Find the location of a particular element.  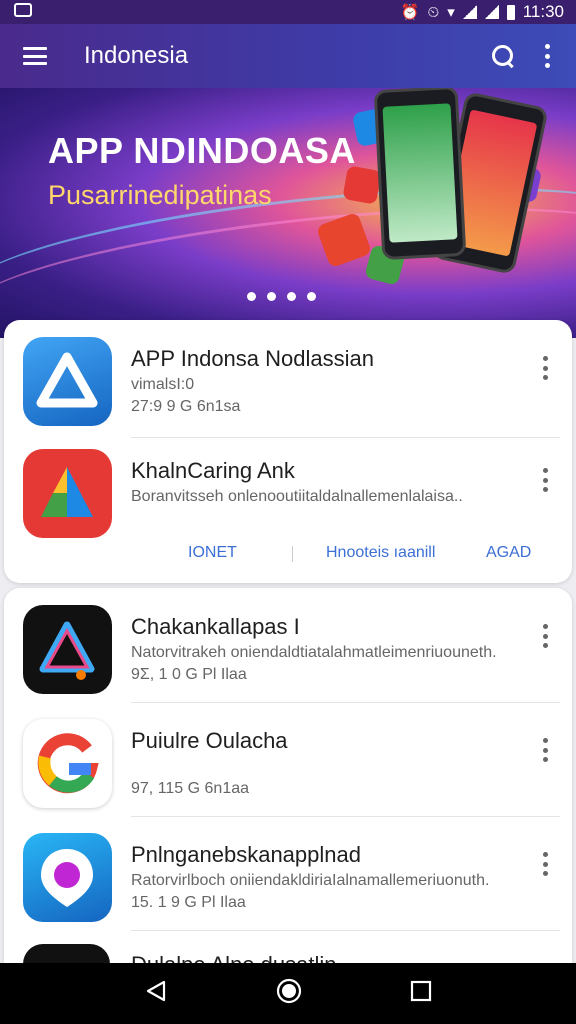

navigation-bar is located at coordinates (288, 993).